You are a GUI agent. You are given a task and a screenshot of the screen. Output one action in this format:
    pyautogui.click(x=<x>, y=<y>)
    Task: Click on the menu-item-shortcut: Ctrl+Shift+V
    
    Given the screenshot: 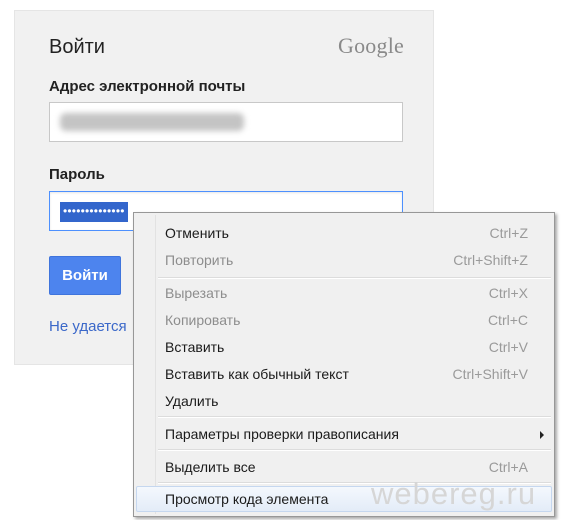 What is the action you would take?
    pyautogui.click(x=490, y=374)
    